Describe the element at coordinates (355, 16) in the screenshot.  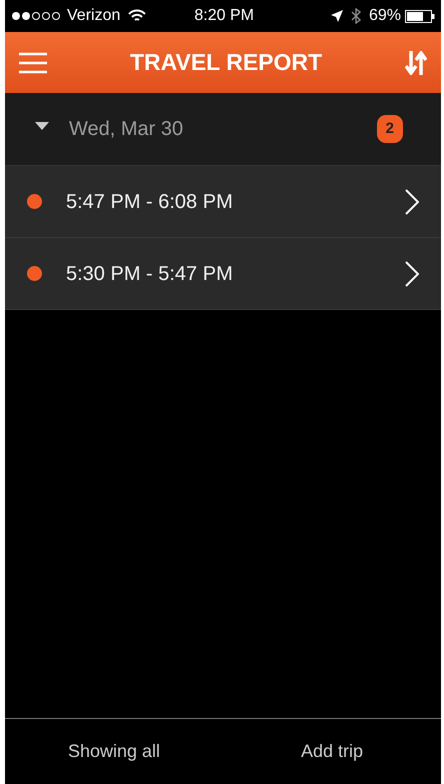
I see `bluetooth-icon` at that location.